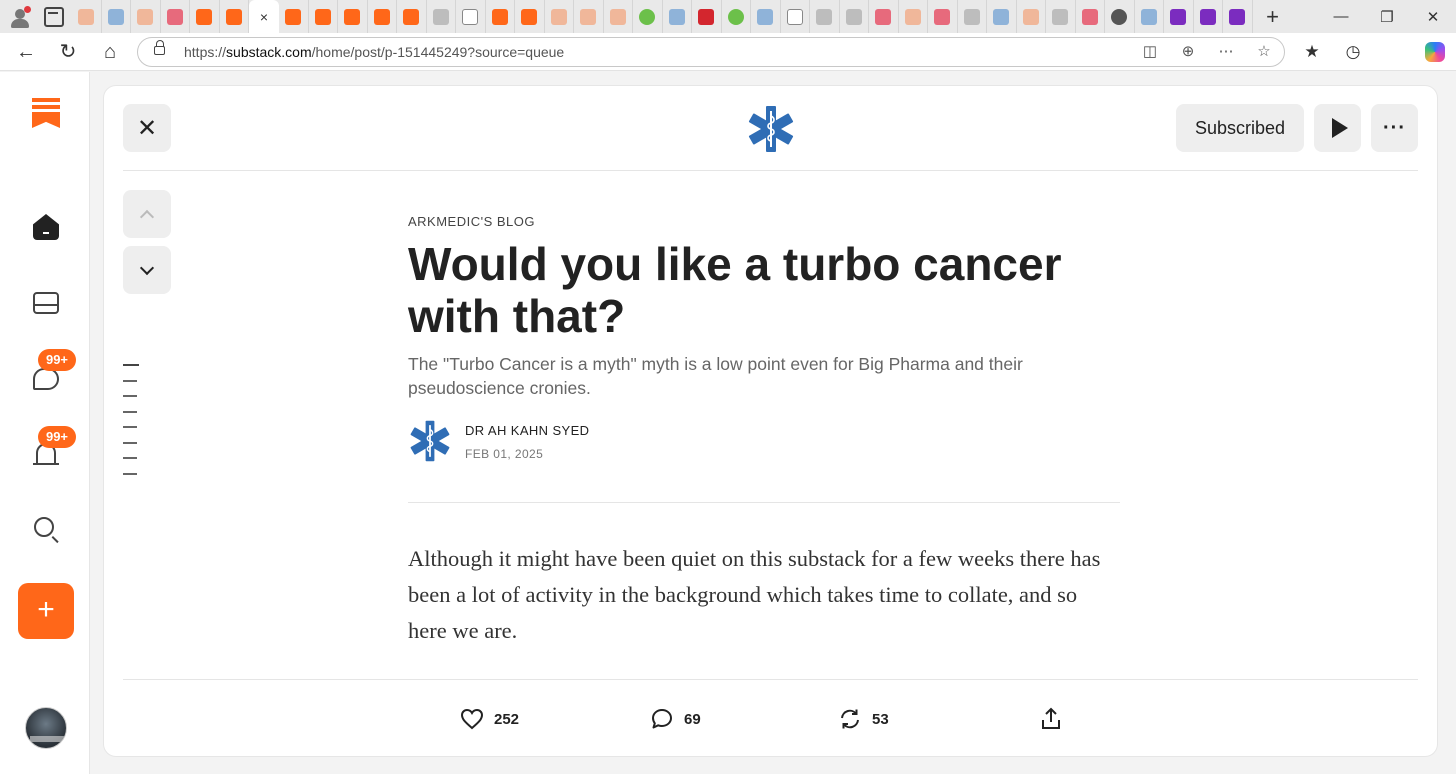 The image size is (1456, 774). What do you see at coordinates (1188, 52) in the screenshot?
I see `zoom-icon: ⊕` at bounding box center [1188, 52].